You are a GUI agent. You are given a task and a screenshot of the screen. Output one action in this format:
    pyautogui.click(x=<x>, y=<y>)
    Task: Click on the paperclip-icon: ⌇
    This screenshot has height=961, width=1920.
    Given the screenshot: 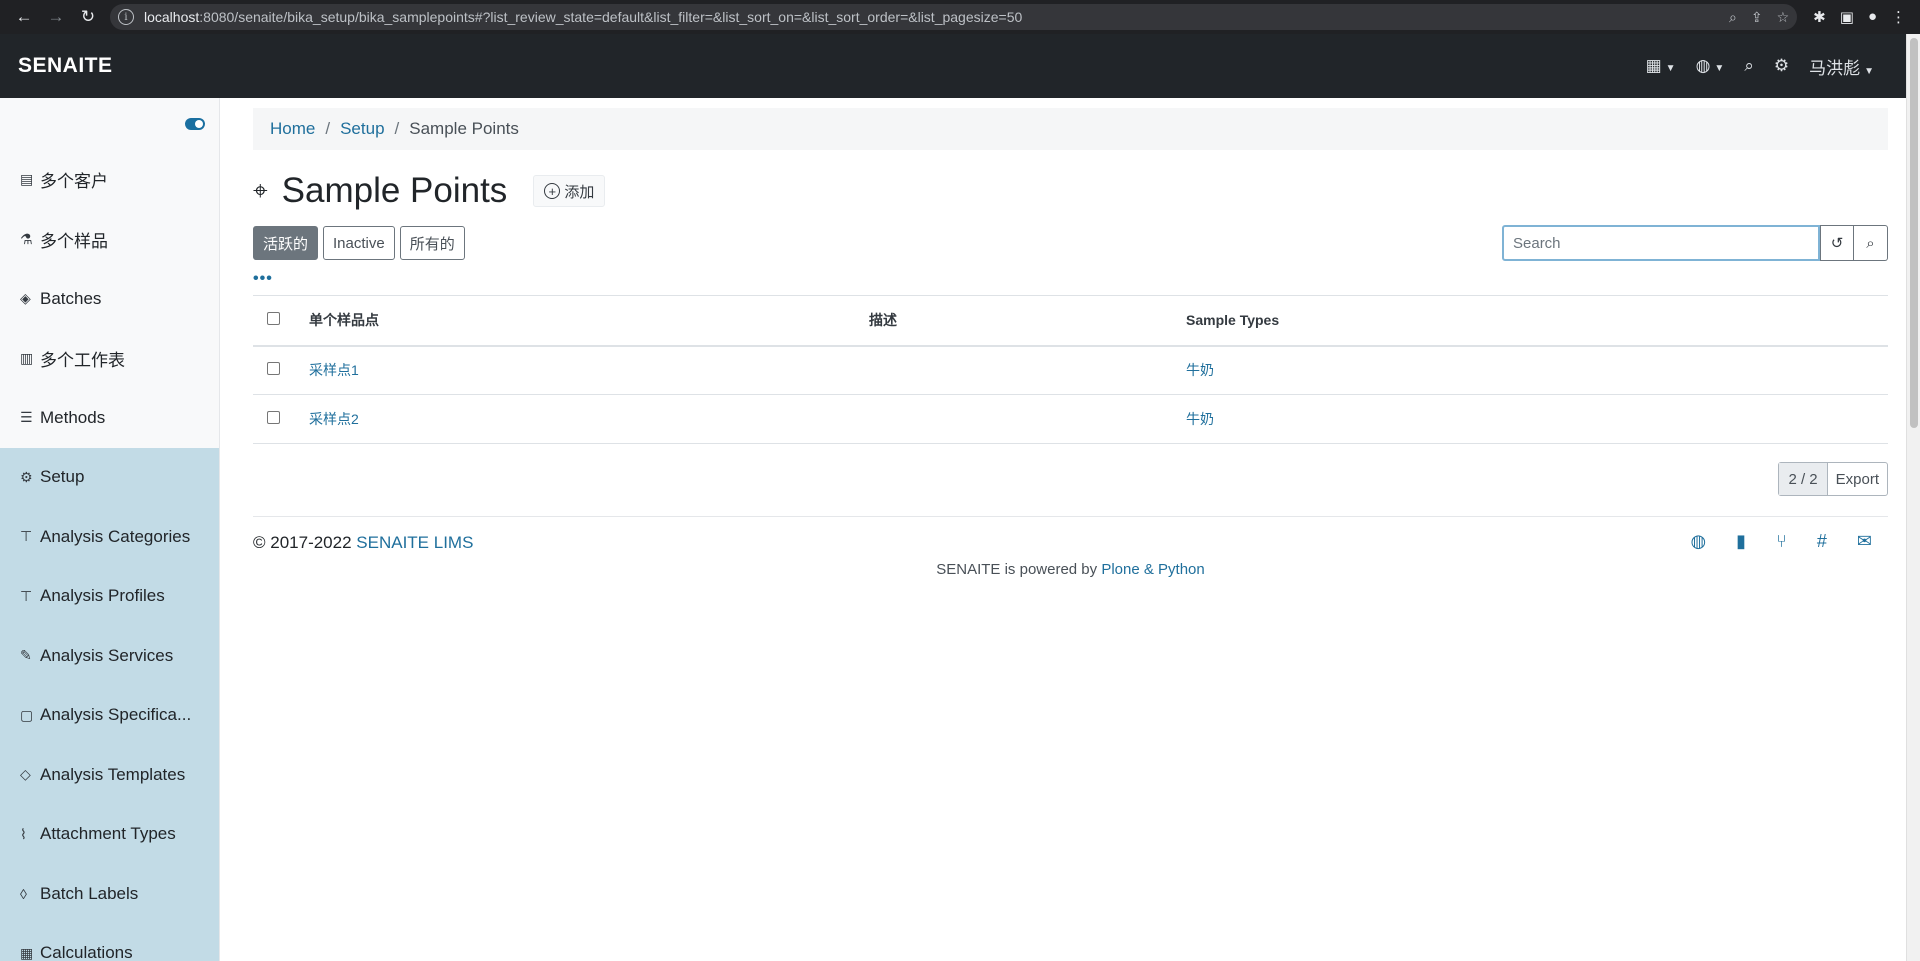 What is the action you would take?
    pyautogui.click(x=23, y=833)
    